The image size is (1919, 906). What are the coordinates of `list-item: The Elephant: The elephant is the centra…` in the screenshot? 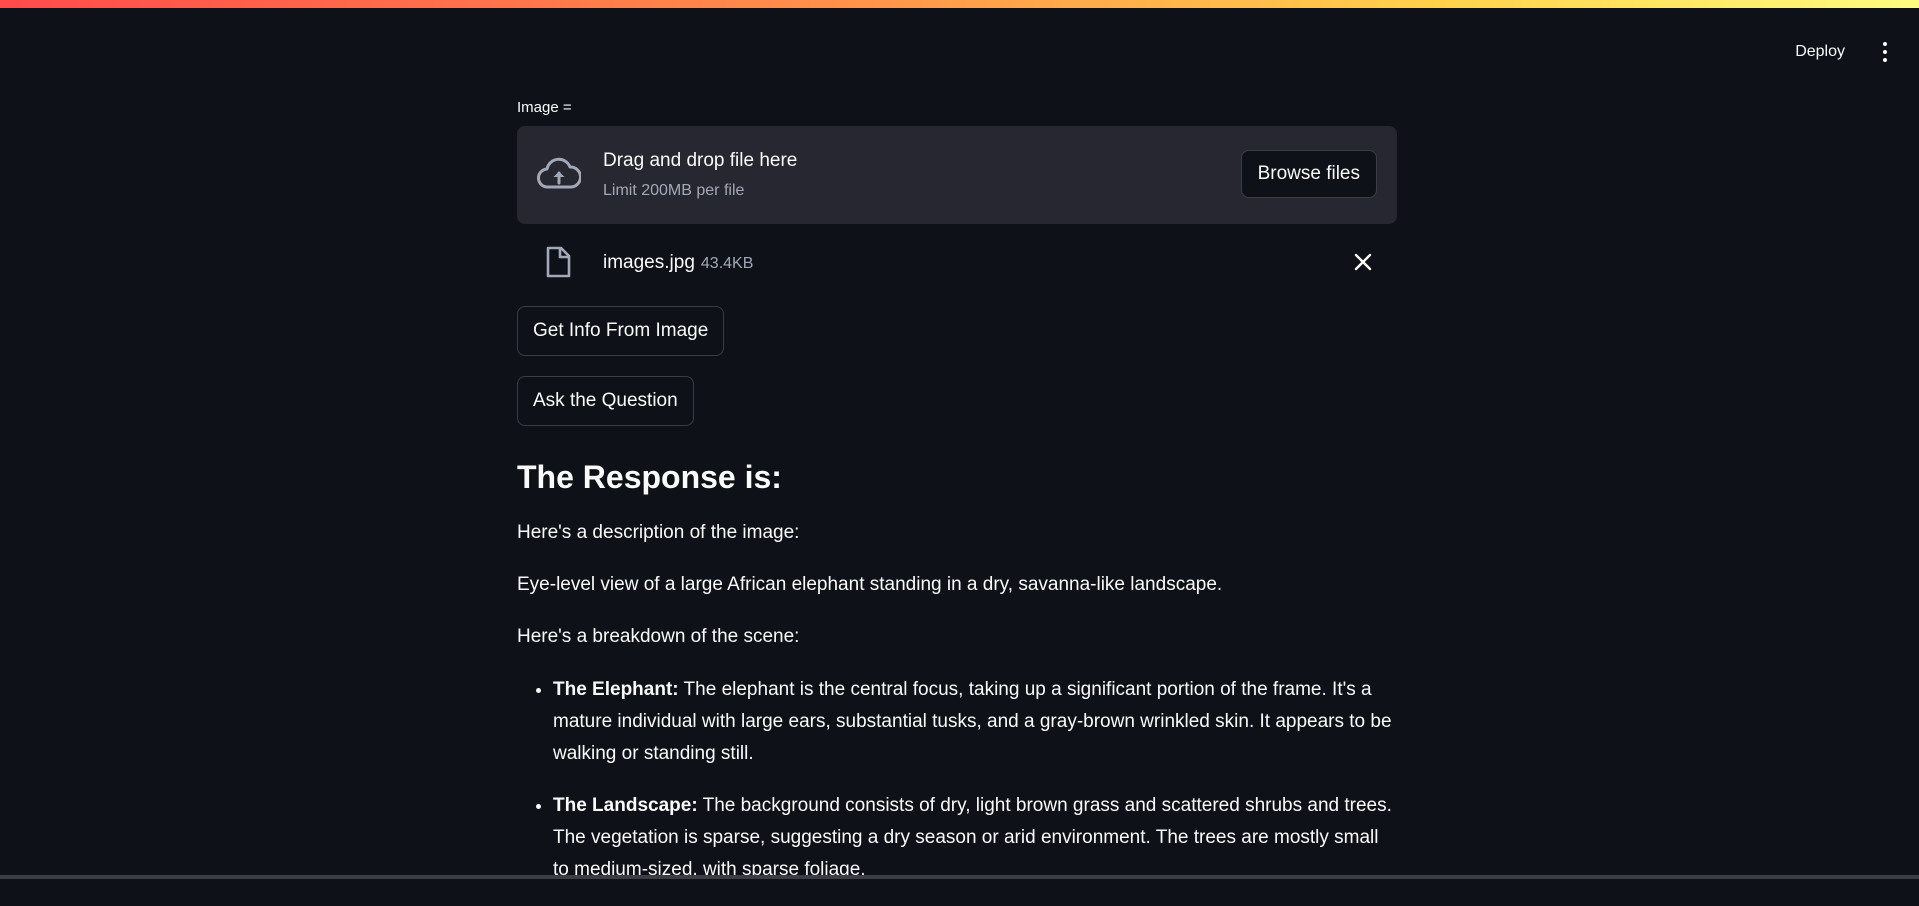 It's located at (975, 722).